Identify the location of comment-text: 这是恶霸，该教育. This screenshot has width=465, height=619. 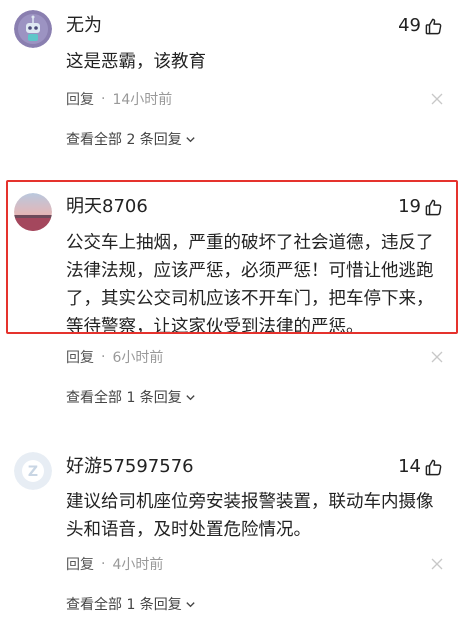
(136, 62).